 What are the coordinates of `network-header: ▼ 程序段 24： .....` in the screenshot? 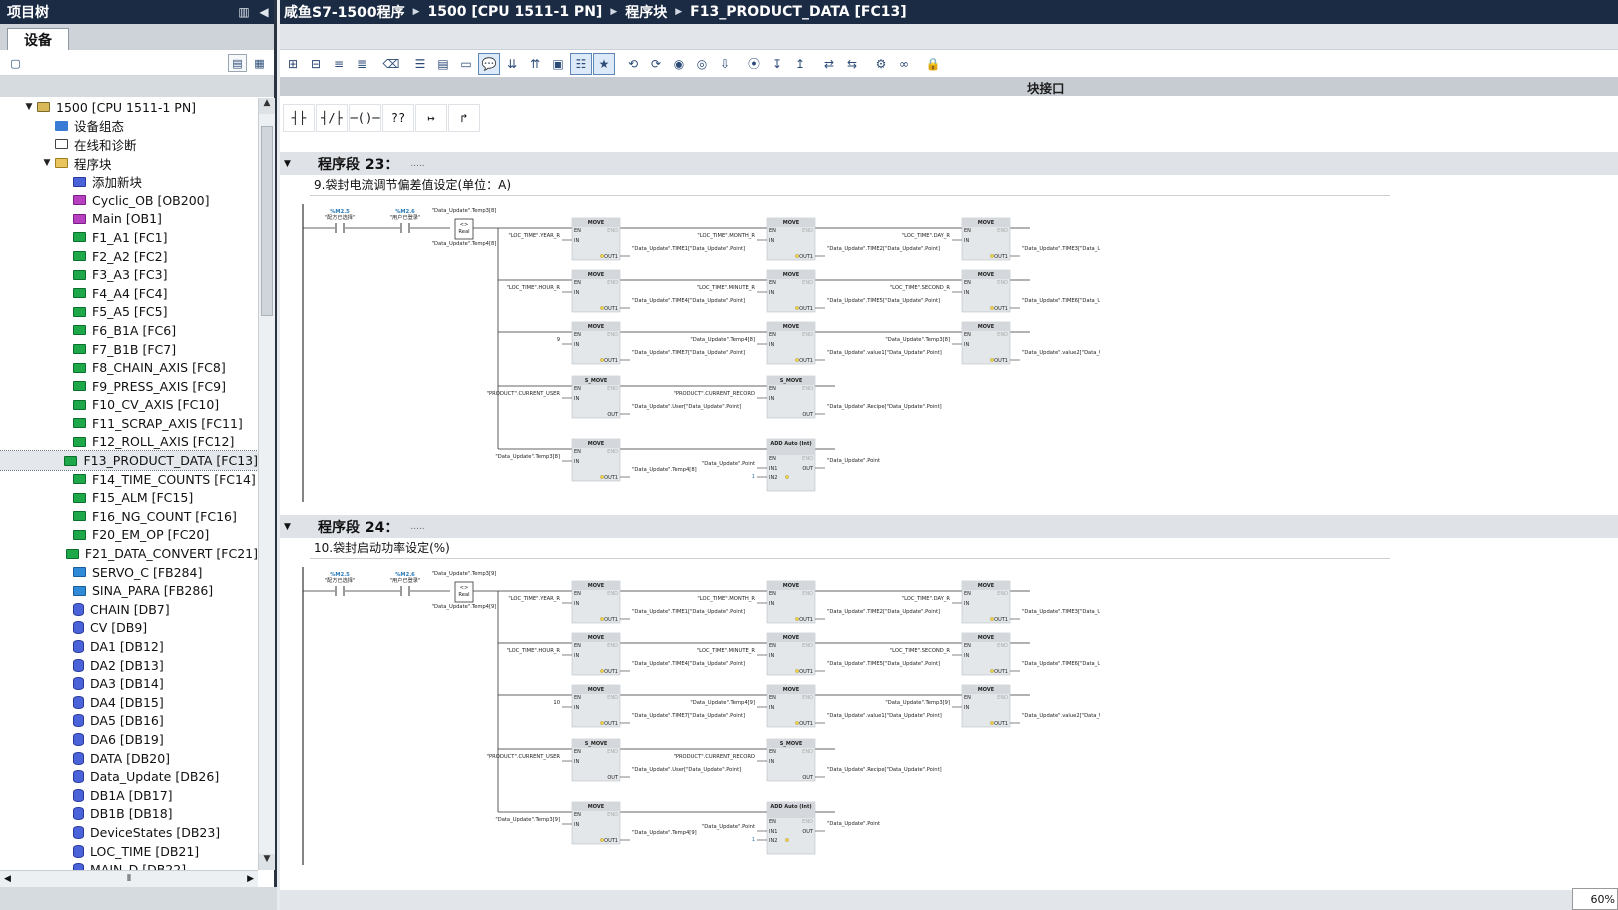 It's located at (949, 526).